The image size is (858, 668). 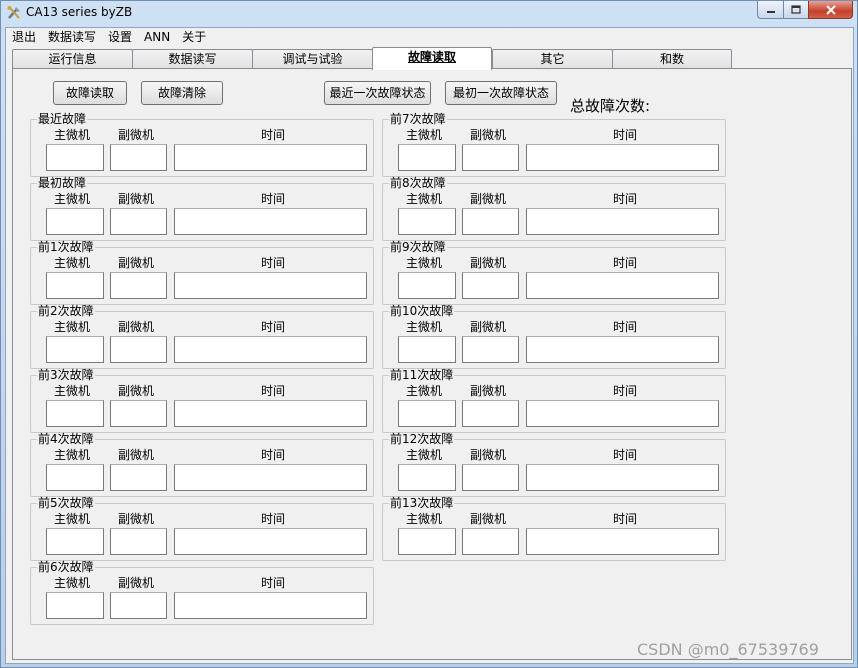 What do you see at coordinates (182, 93) in the screenshot?
I see `clear-faults-button: 故障清除` at bounding box center [182, 93].